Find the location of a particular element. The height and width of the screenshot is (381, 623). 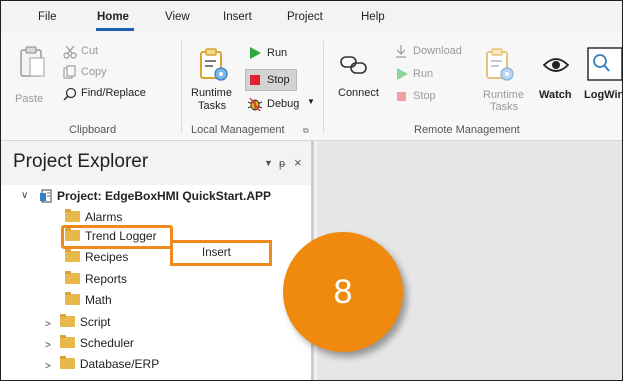

tab-help: Help is located at coordinates (373, 17).